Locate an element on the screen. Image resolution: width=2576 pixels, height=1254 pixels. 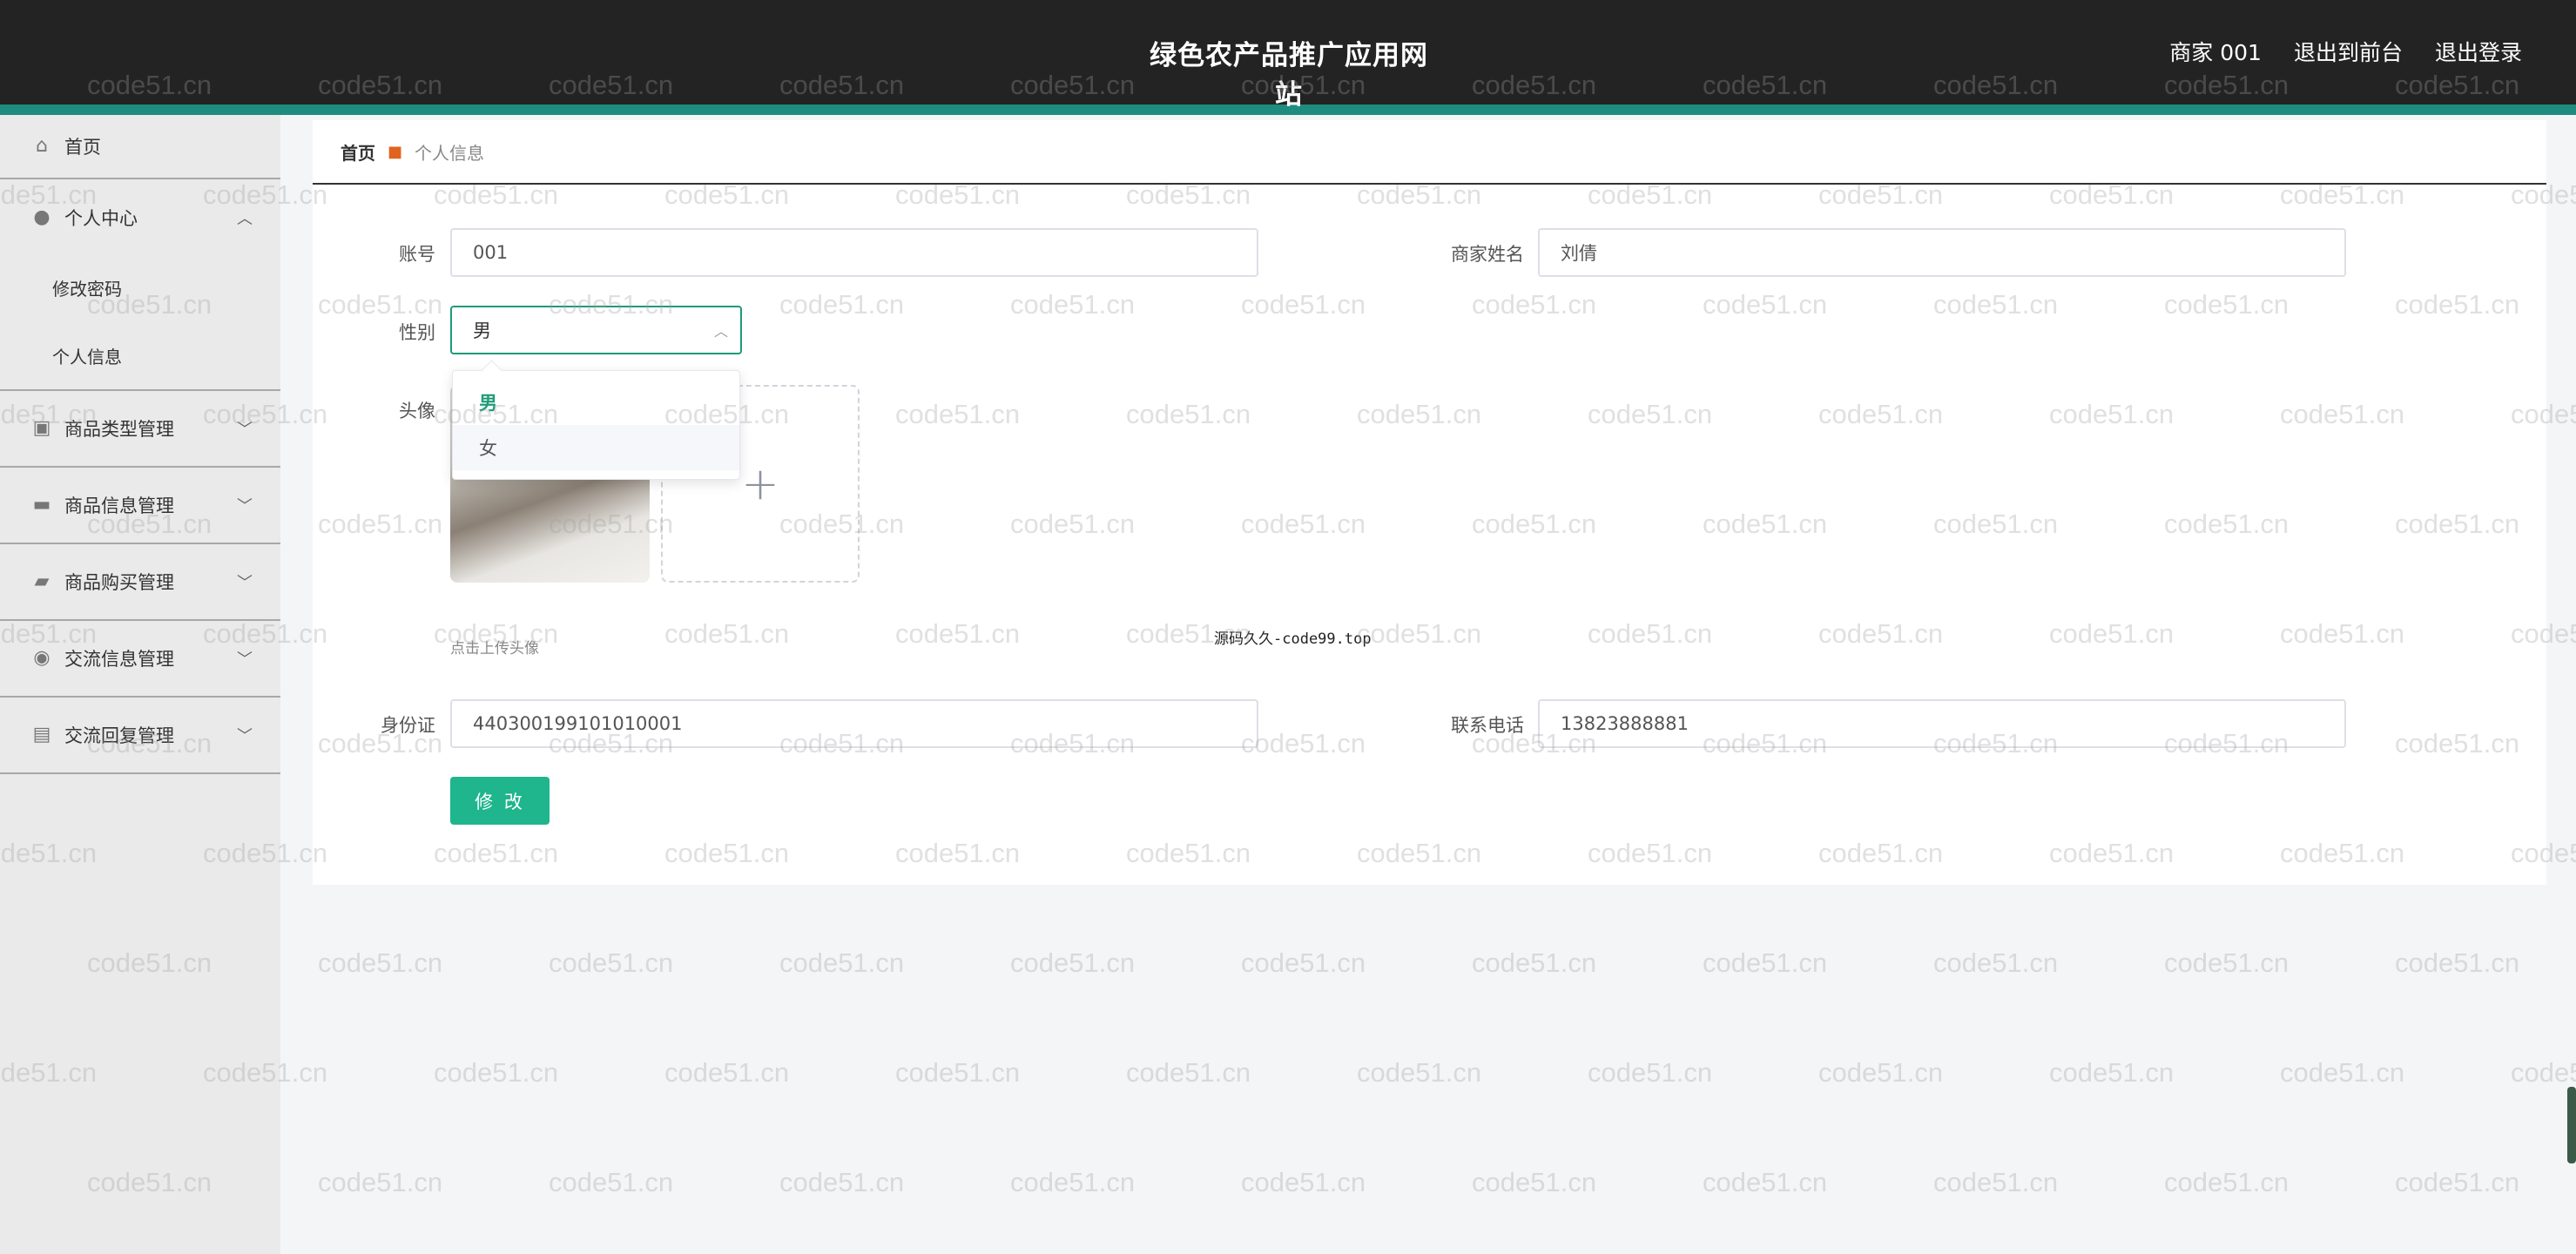
back-to-front-link: 退出到前台 is located at coordinates (2348, 51).